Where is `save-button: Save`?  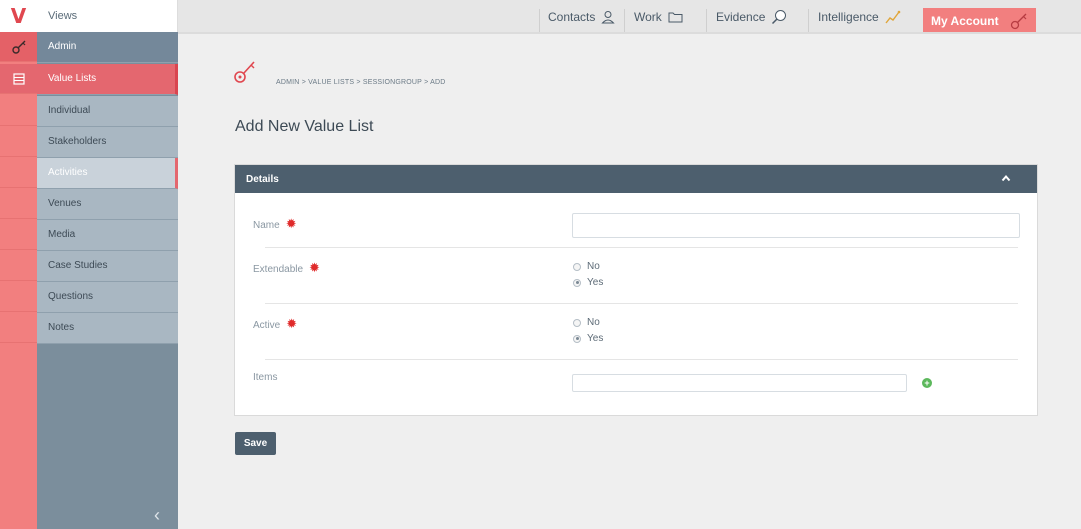 save-button: Save is located at coordinates (255, 443).